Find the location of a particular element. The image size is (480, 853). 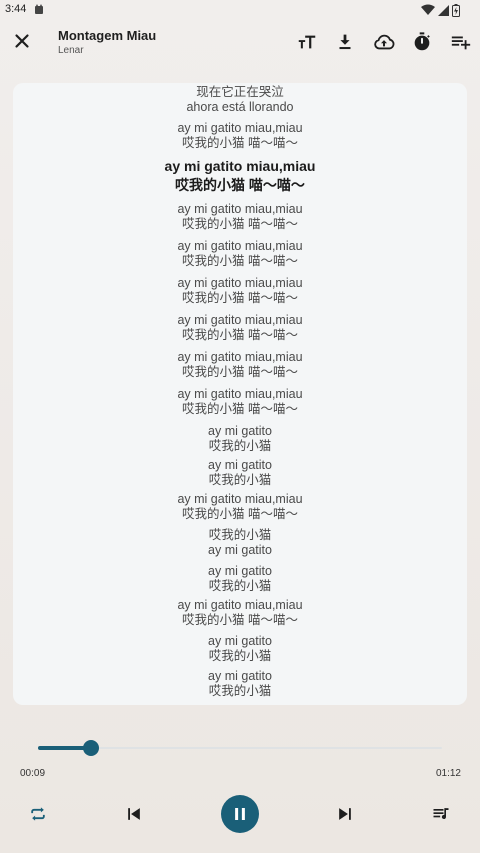

progress-slider is located at coordinates (240, 748).